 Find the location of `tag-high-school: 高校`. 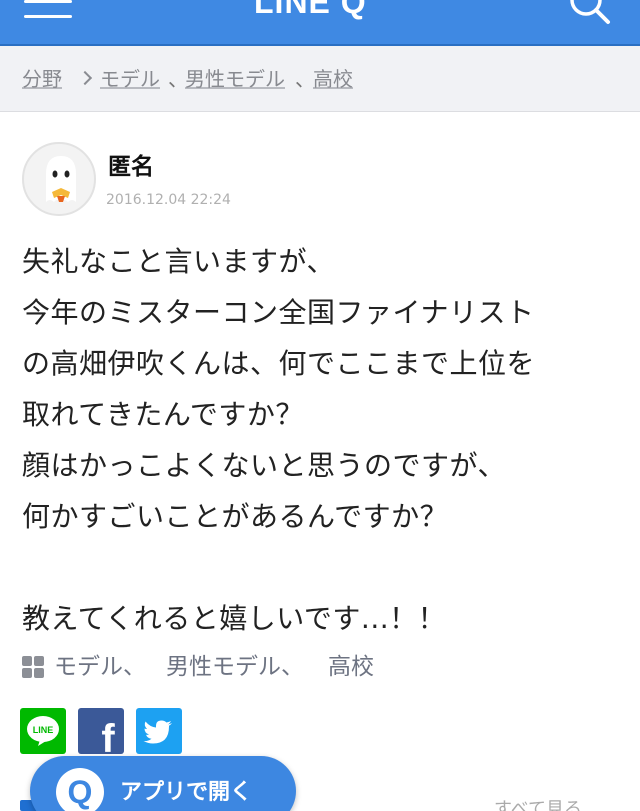

tag-high-school: 高校 is located at coordinates (351, 667).